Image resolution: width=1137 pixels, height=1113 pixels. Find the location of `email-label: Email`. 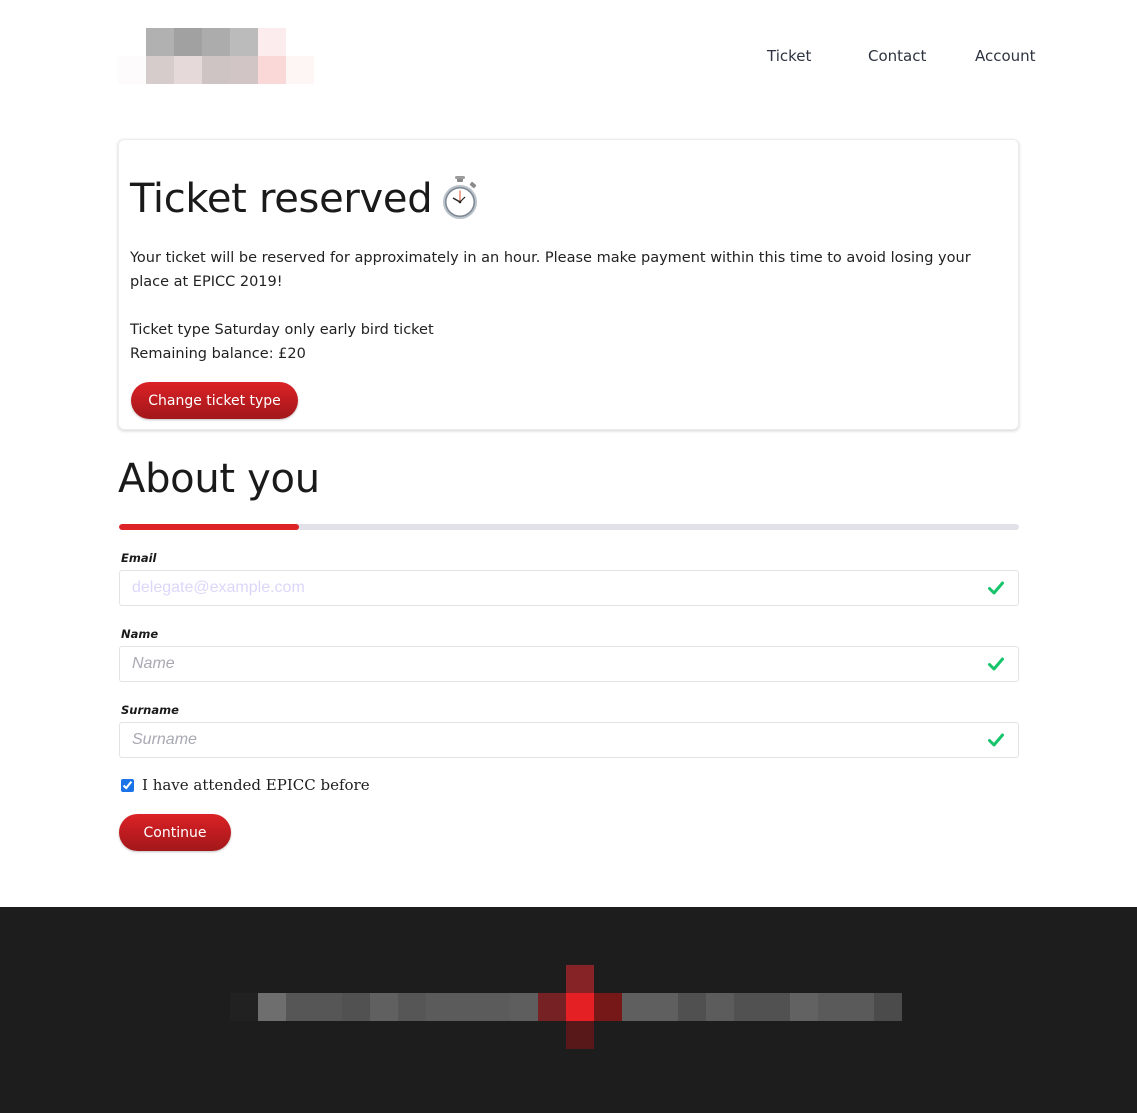

email-label: Email is located at coordinates (139, 558).